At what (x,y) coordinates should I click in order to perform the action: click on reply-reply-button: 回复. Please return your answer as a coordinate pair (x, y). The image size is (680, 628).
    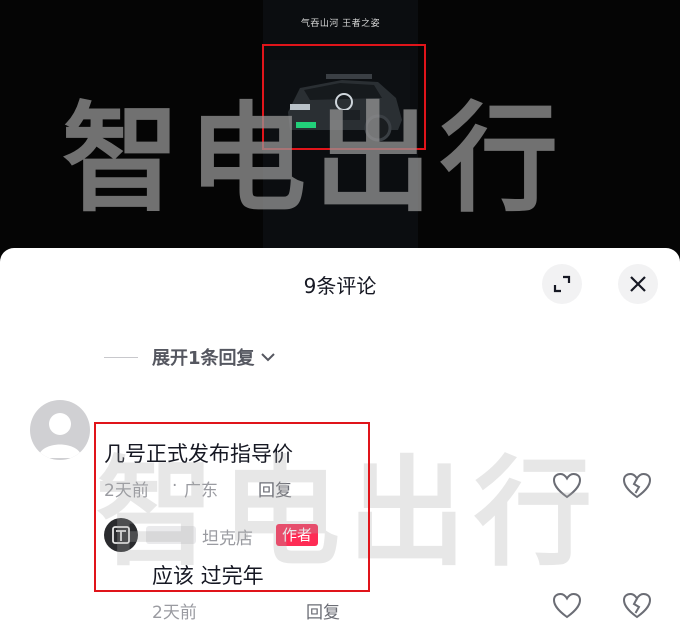
    Looking at the image, I should click on (323, 610).